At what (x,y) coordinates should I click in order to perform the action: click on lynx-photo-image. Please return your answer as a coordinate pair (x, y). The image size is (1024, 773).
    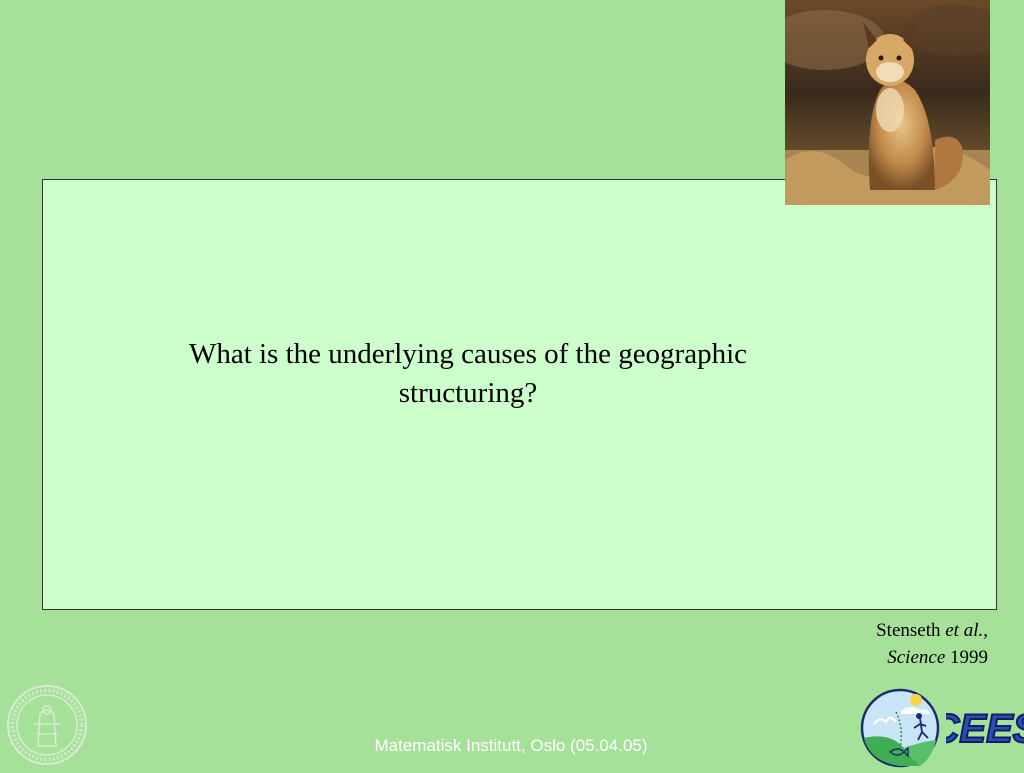
    Looking at the image, I should click on (887, 102).